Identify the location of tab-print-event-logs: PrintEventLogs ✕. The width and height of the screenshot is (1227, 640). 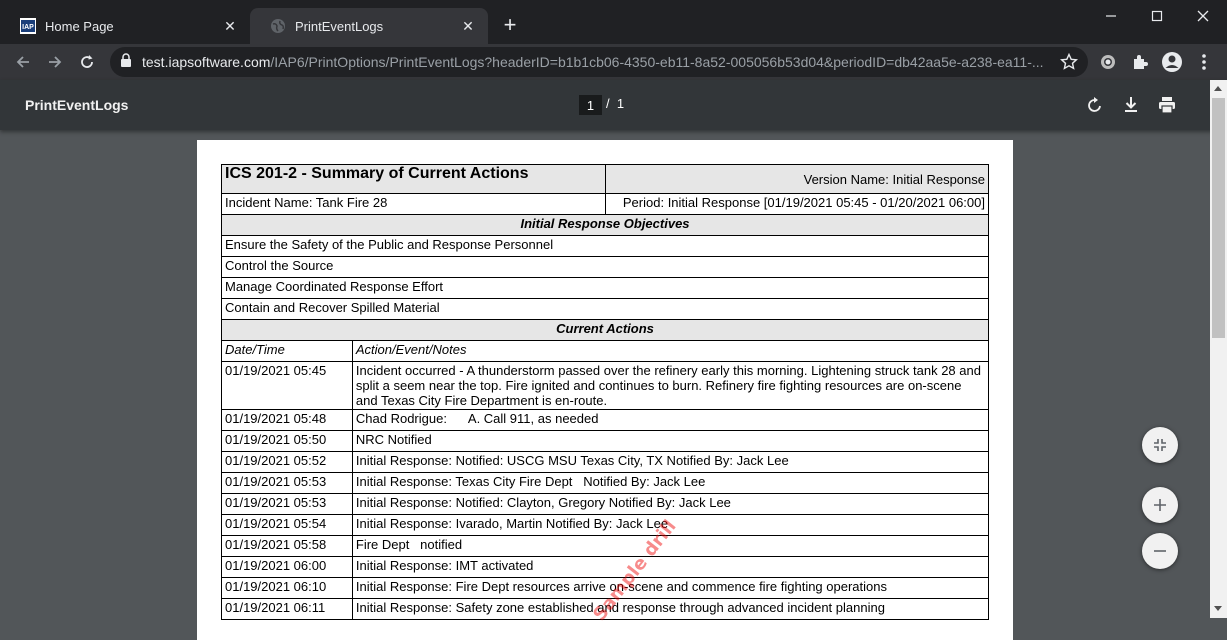
(369, 26).